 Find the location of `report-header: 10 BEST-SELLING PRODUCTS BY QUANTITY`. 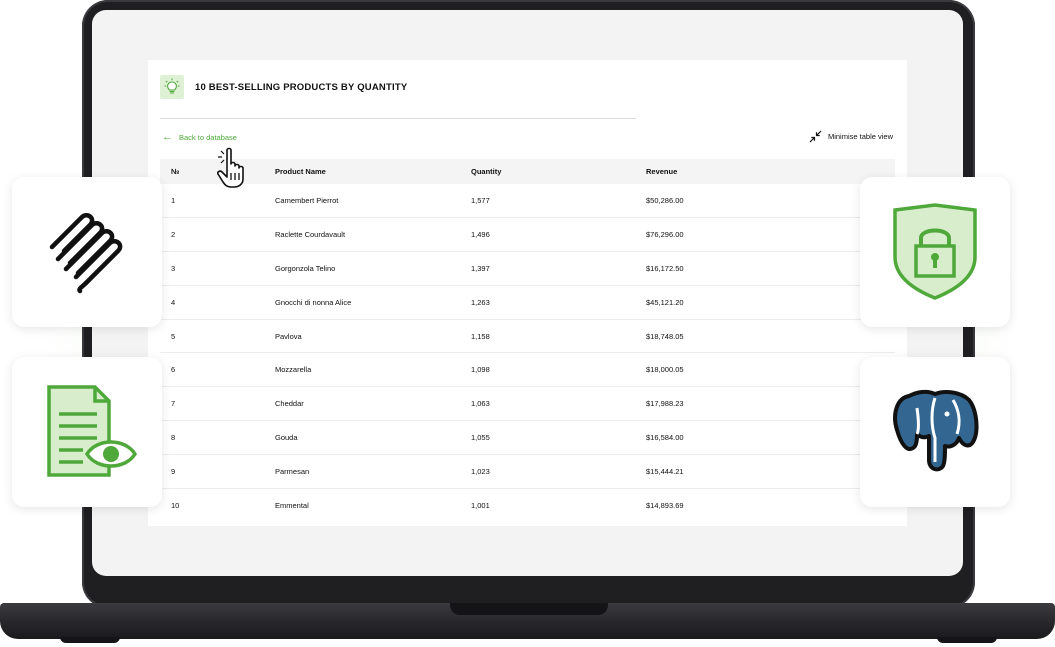

report-header: 10 BEST-SELLING PRODUCTS BY QUANTITY is located at coordinates (283, 87).